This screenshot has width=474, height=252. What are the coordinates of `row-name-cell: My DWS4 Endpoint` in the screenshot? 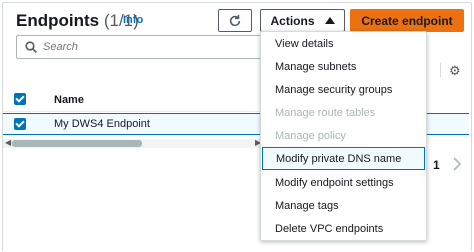 It's located at (102, 124).